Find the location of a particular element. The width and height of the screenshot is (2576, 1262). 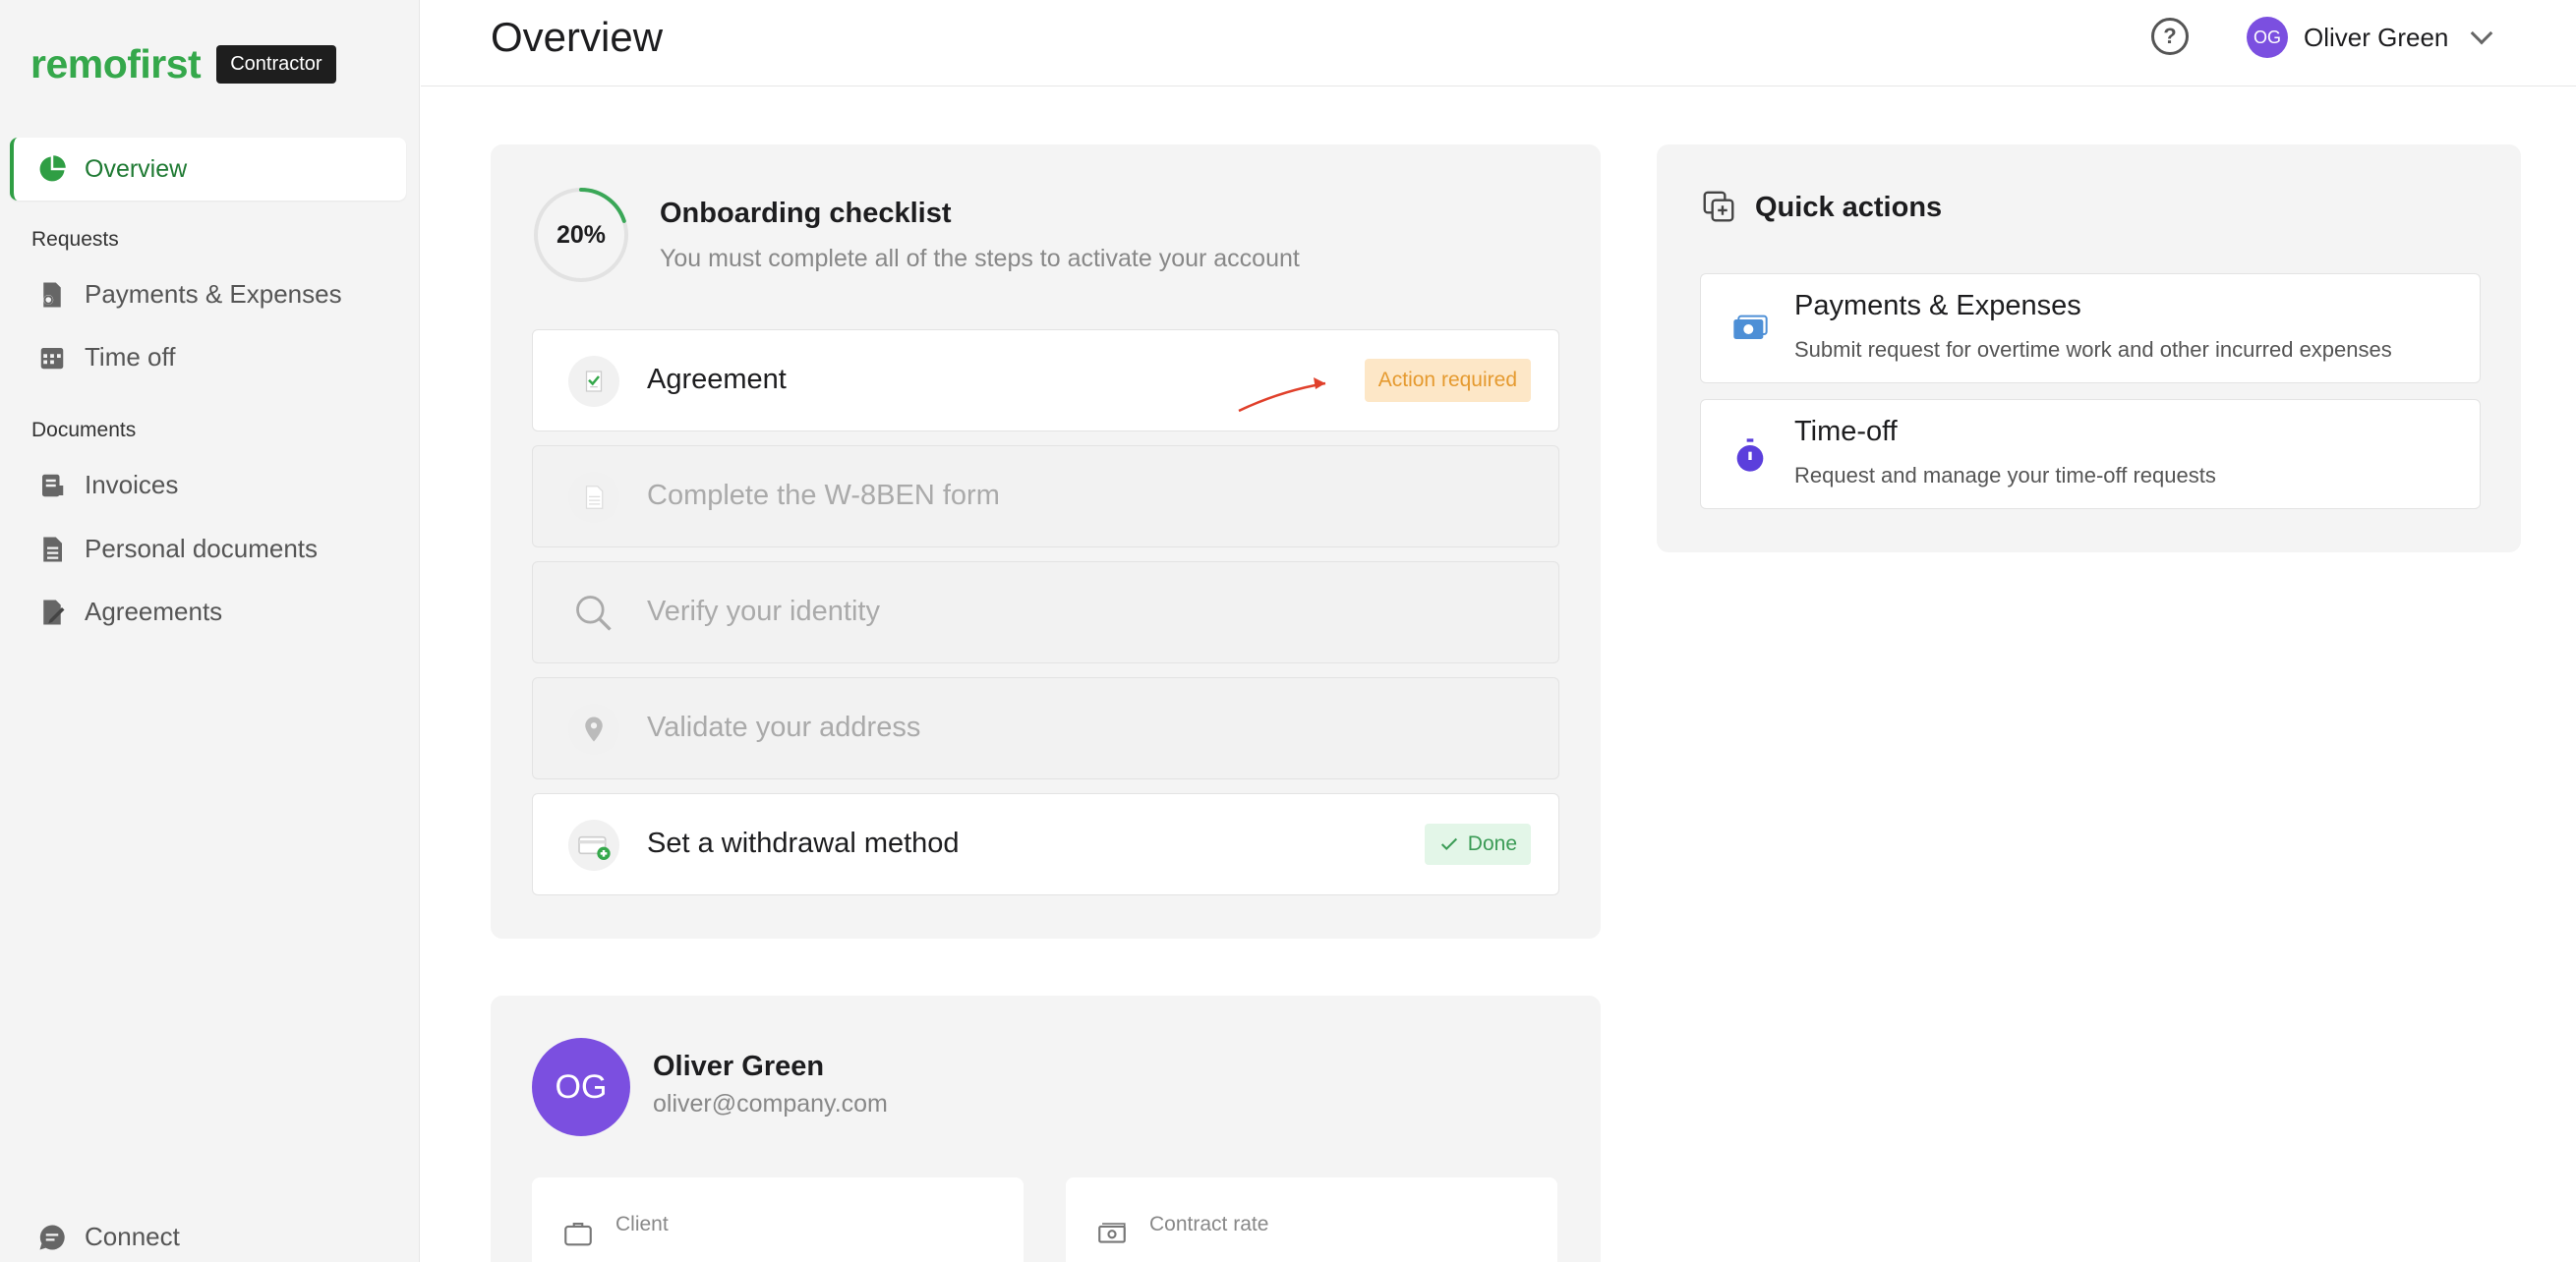

agreement-icon is located at coordinates (54, 612).